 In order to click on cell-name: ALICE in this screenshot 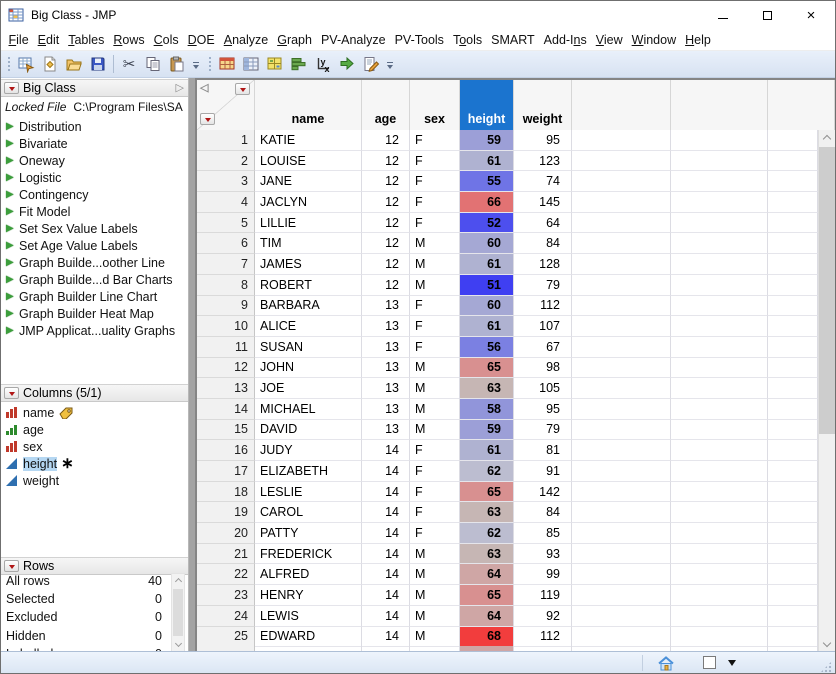, I will do `click(308, 326)`.